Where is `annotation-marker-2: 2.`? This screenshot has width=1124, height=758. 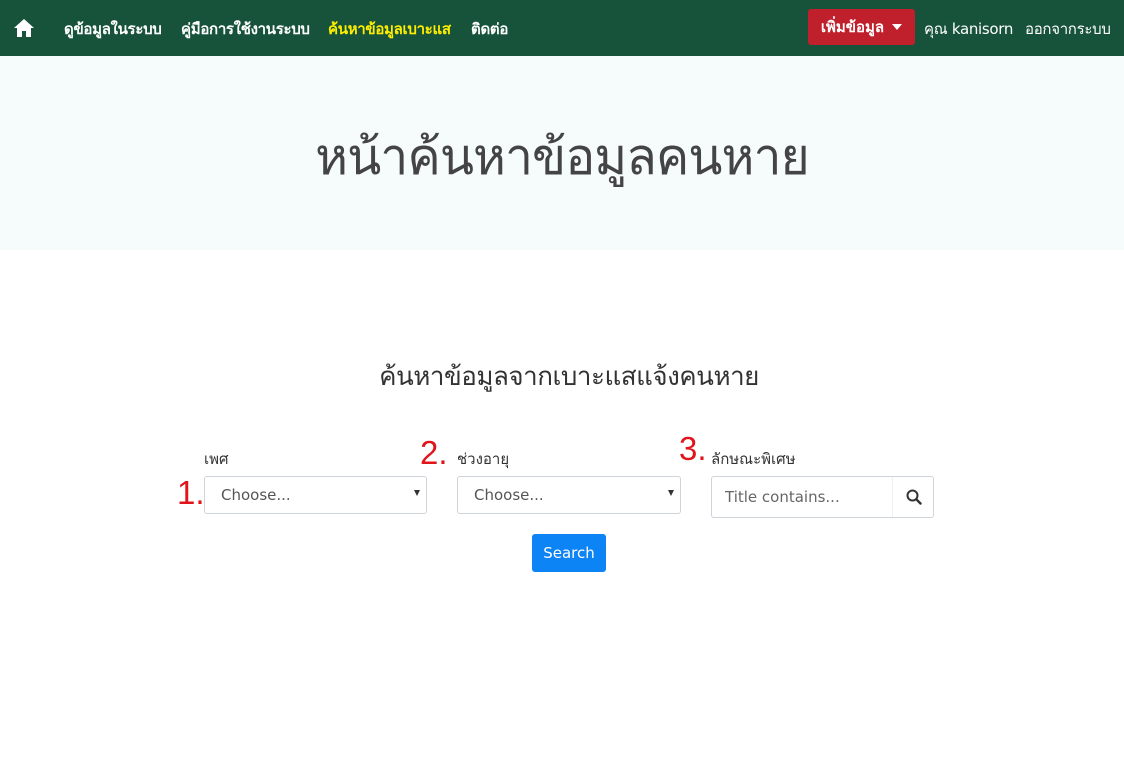
annotation-marker-2: 2. is located at coordinates (434, 452).